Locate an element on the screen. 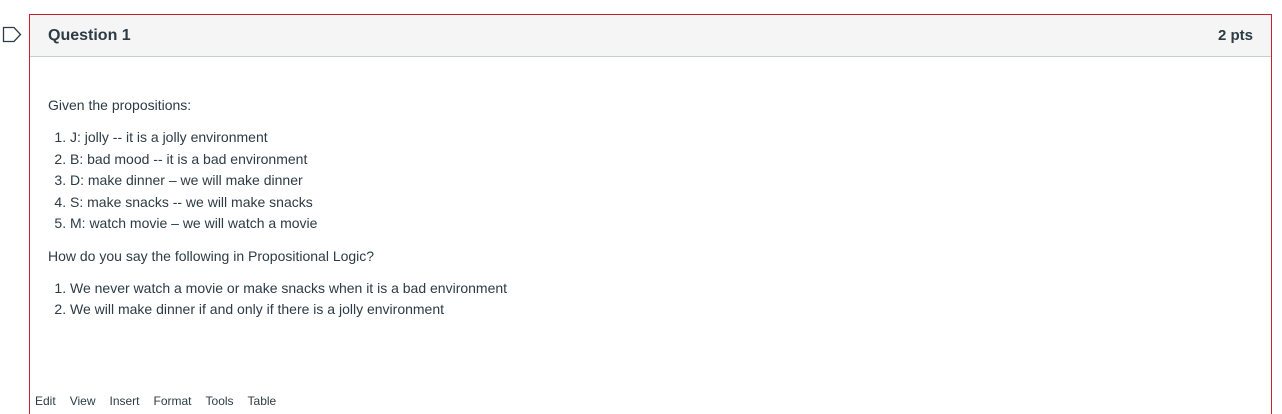 The height and width of the screenshot is (414, 1282). menu-edit: Edit is located at coordinates (45, 401).